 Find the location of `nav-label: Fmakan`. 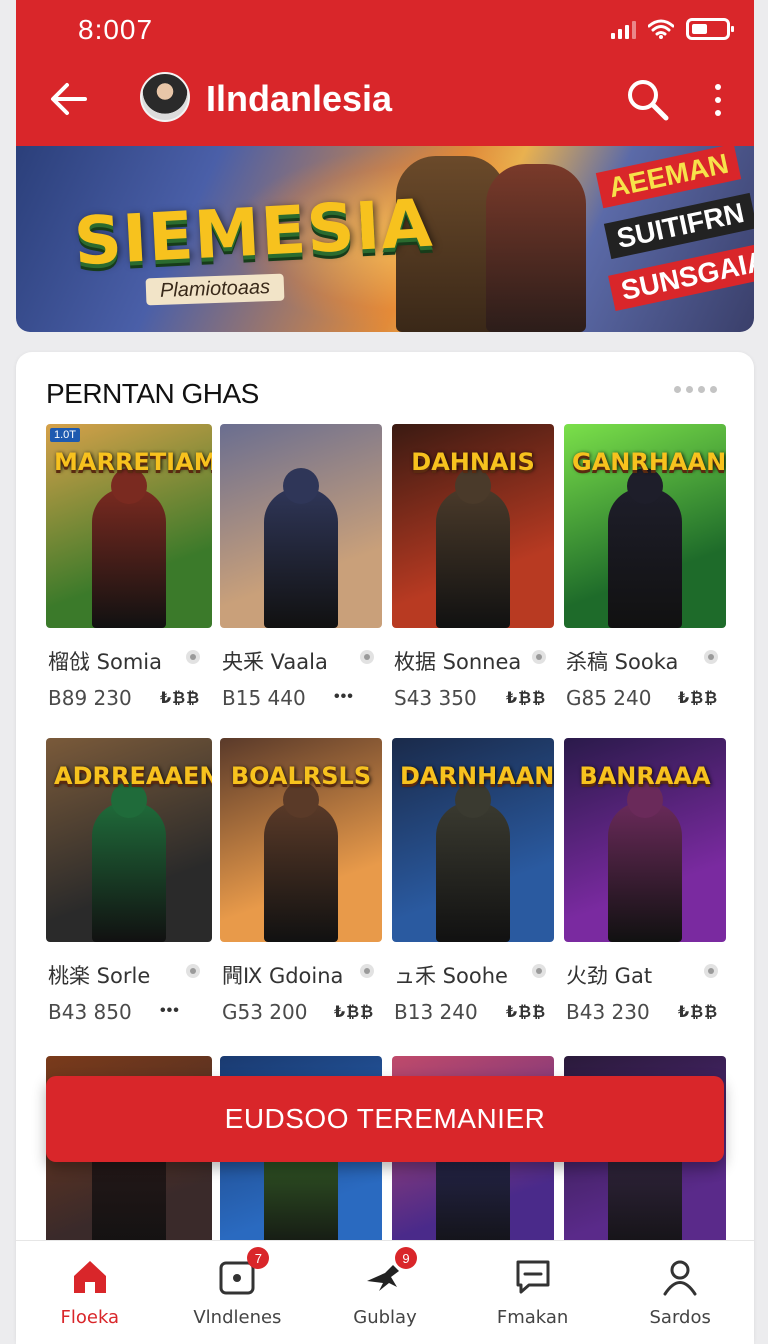

nav-label: Fmakan is located at coordinates (532, 1317).